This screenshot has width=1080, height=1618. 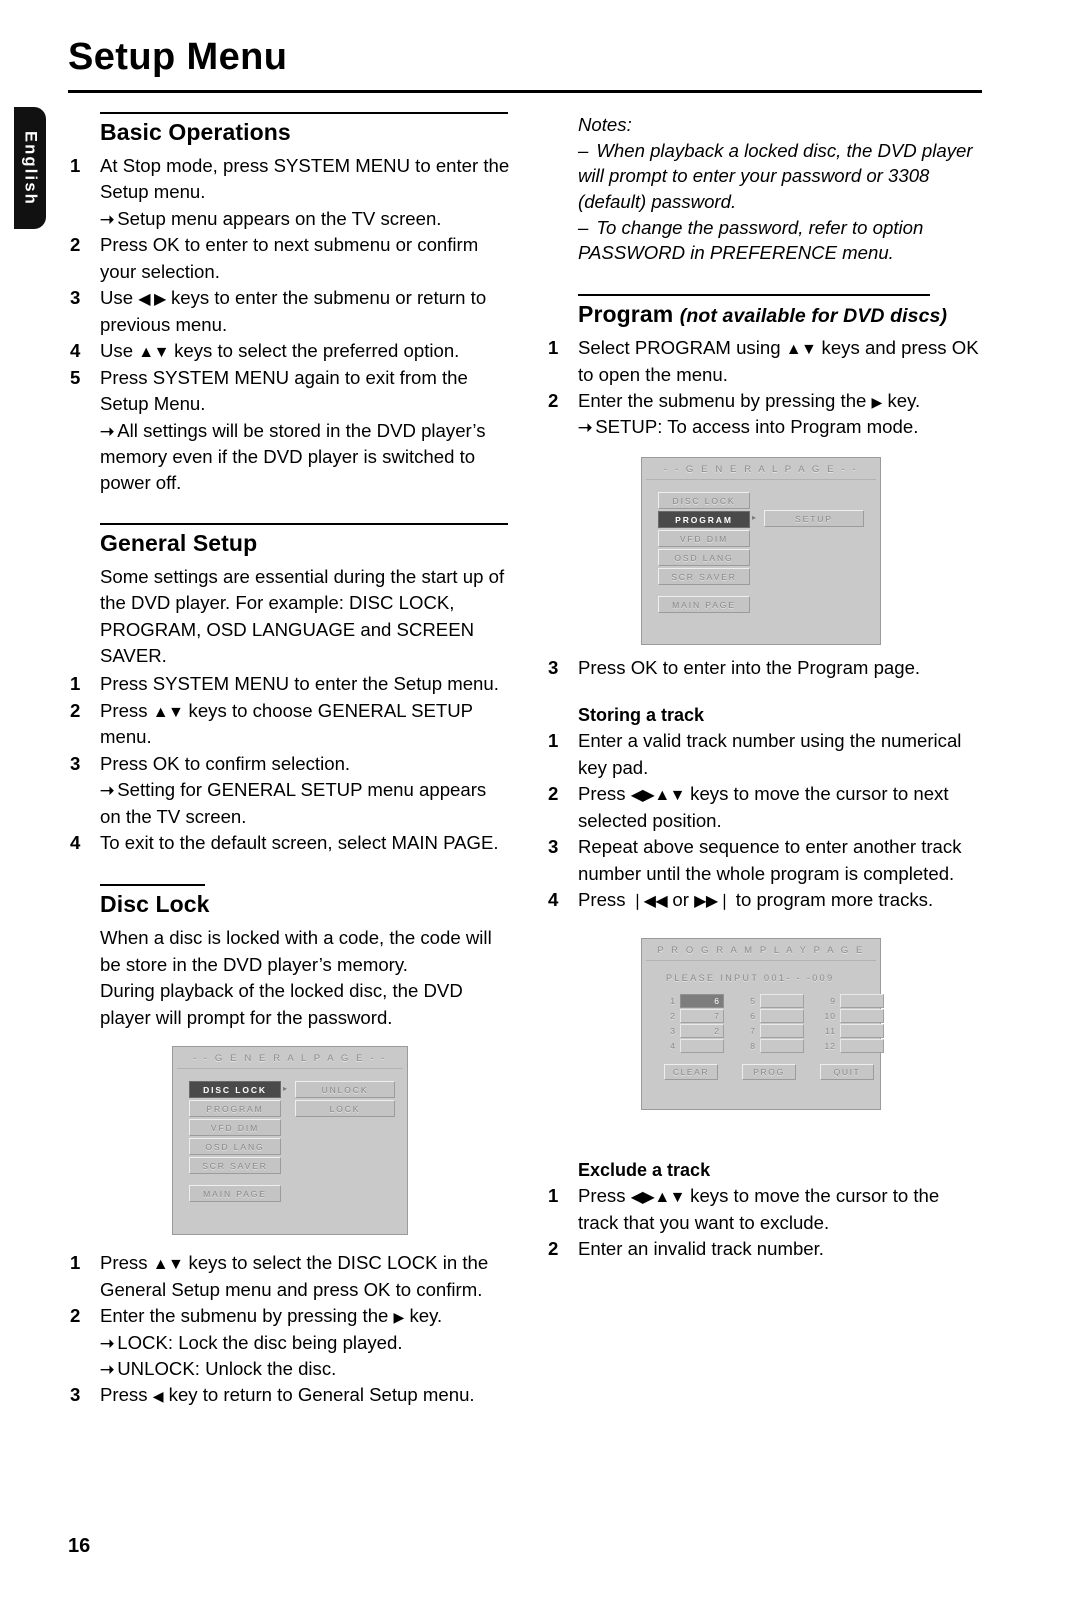 I want to click on osd-button-row: CLEAR PROG QUIT, so click(x=772, y=1072).